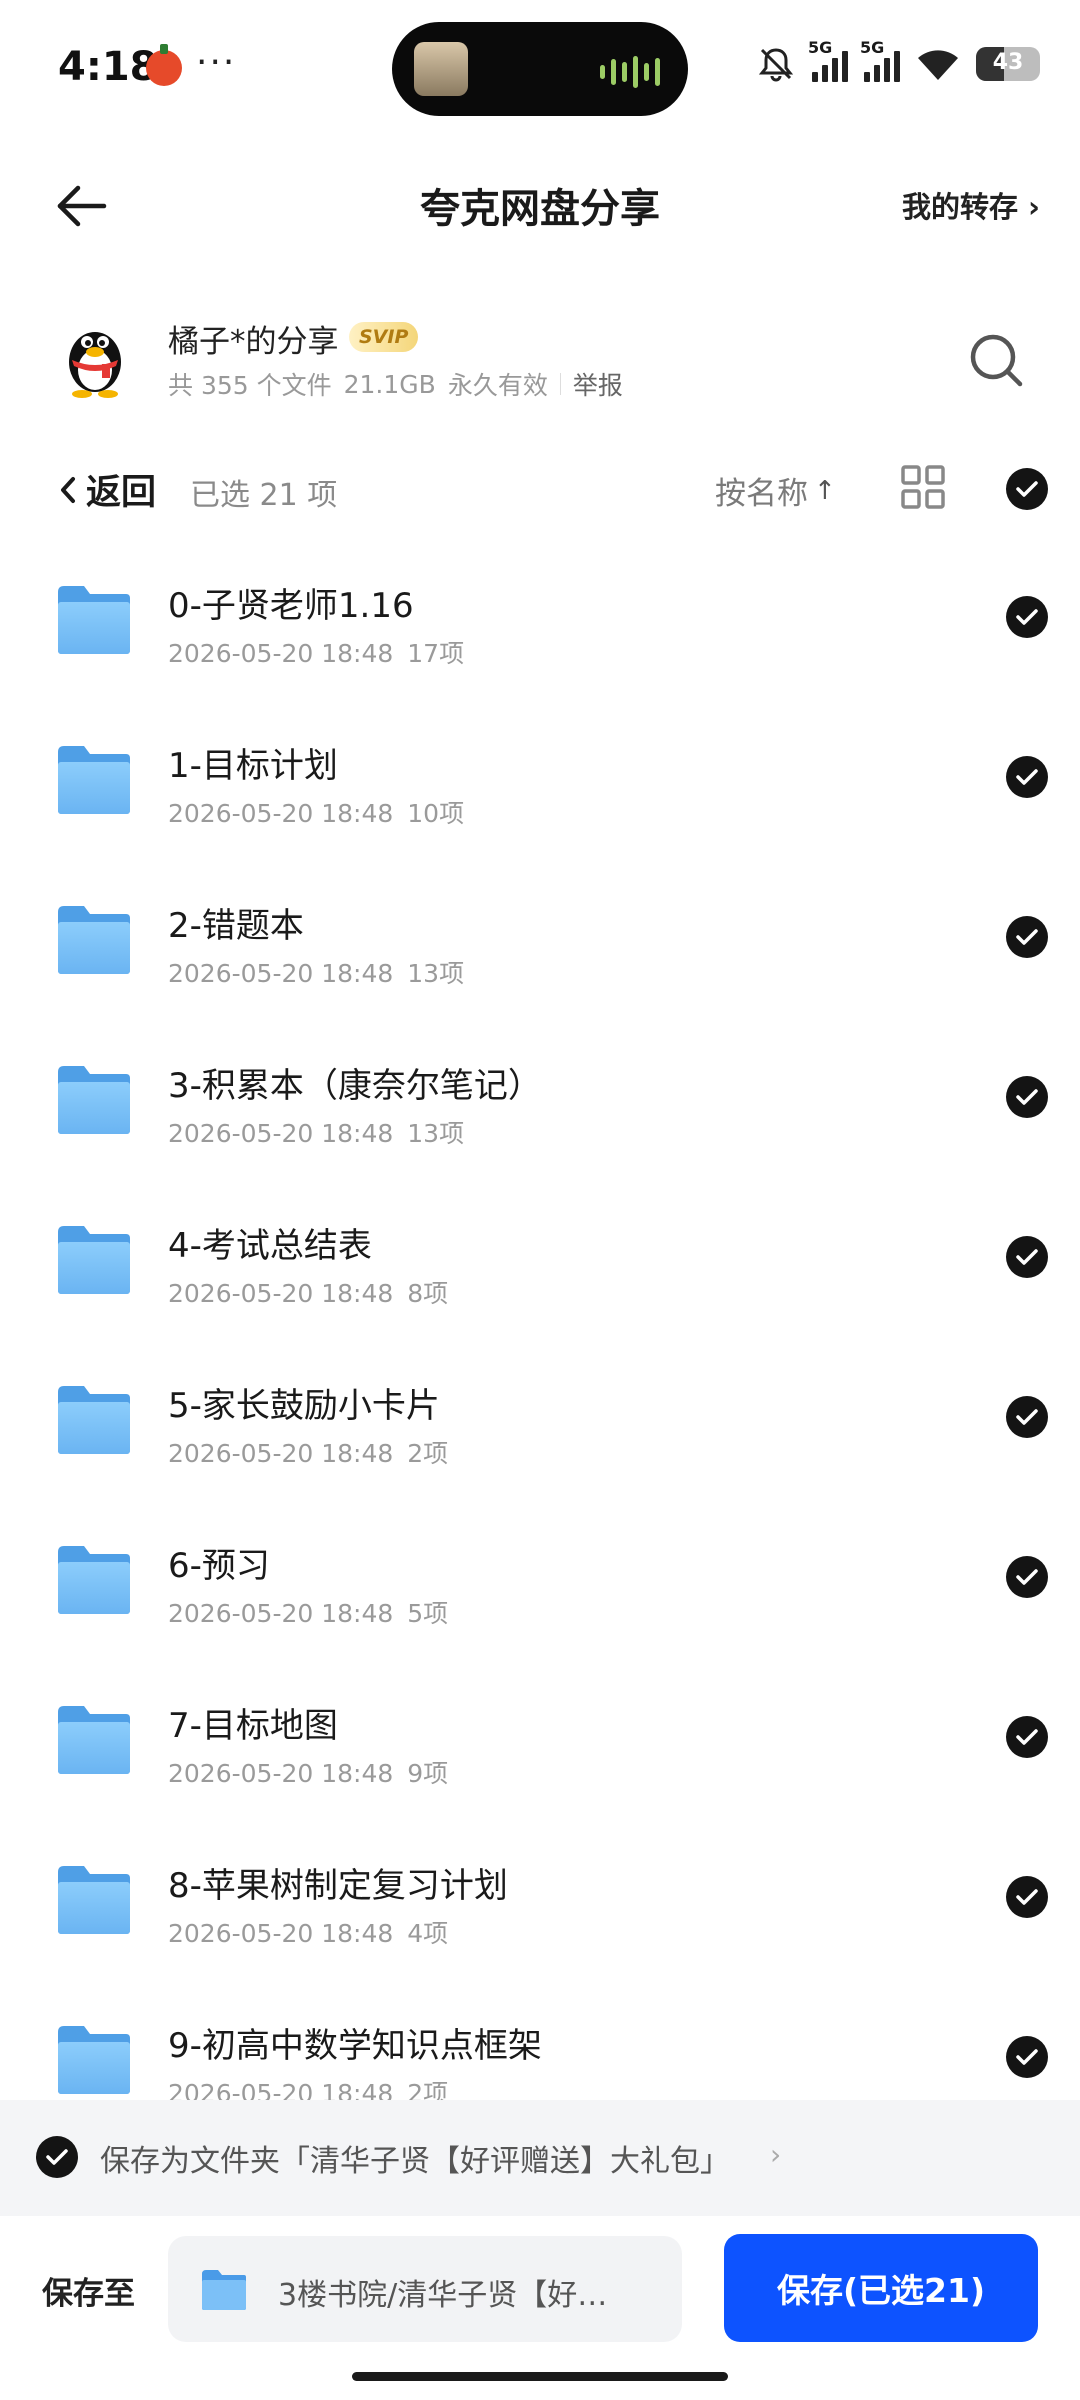 The image size is (1080, 2400). What do you see at coordinates (216, 62) in the screenshot?
I see `more-notifications-icon: ···` at bounding box center [216, 62].